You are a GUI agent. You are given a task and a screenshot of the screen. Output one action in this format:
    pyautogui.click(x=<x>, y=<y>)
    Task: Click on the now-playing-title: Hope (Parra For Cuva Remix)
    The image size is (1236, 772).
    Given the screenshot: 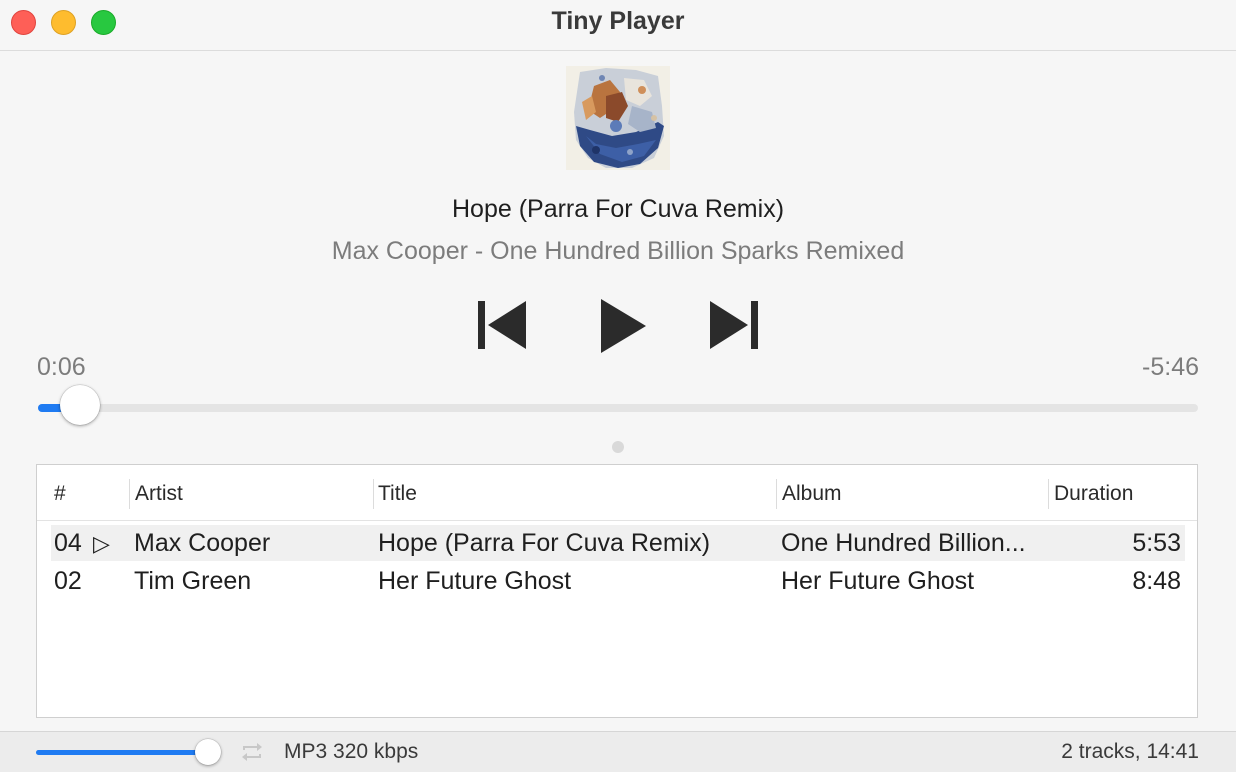 What is the action you would take?
    pyautogui.click(x=618, y=209)
    